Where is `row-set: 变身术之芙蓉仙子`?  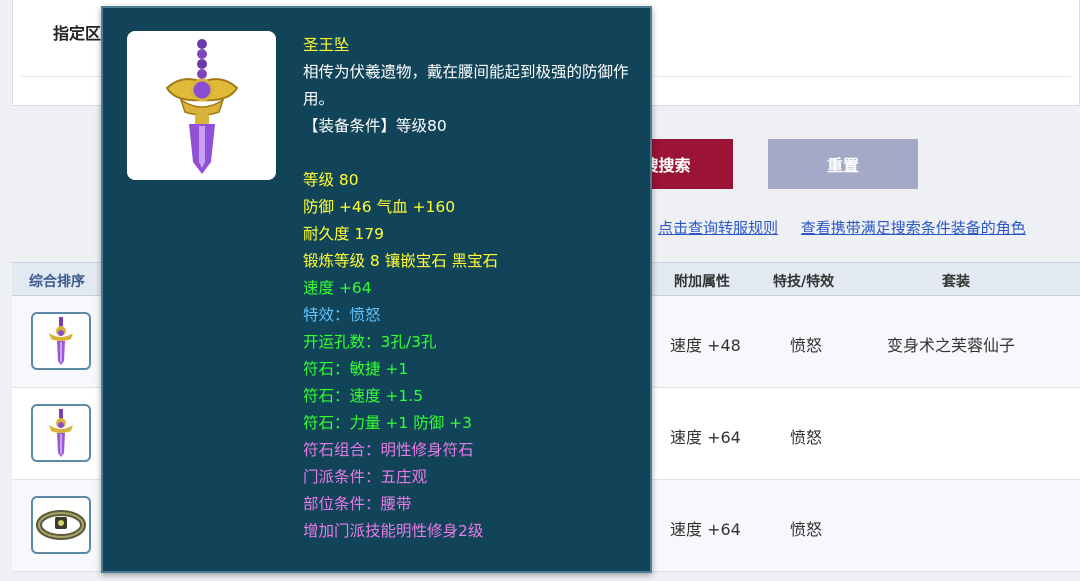 row-set: 变身术之芙蓉仙子 is located at coordinates (951, 345).